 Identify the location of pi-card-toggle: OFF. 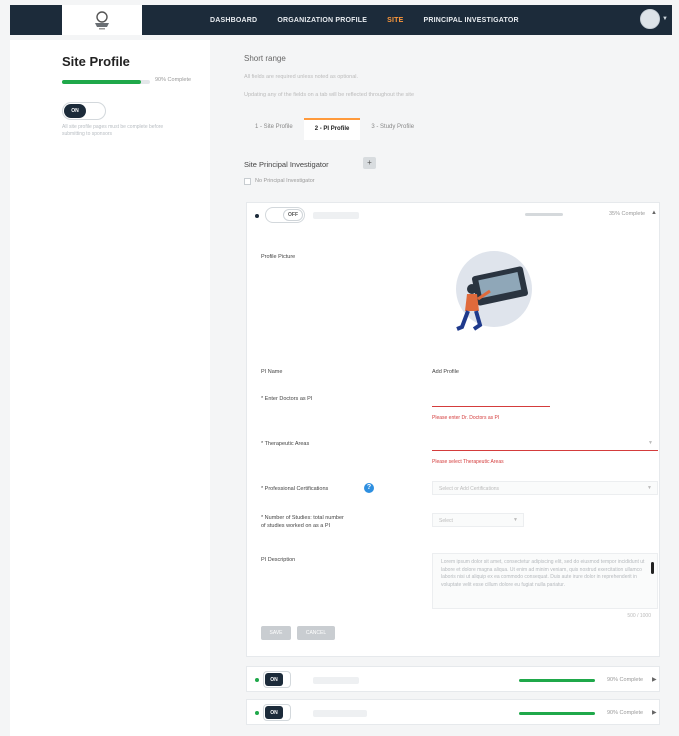
(285, 215).